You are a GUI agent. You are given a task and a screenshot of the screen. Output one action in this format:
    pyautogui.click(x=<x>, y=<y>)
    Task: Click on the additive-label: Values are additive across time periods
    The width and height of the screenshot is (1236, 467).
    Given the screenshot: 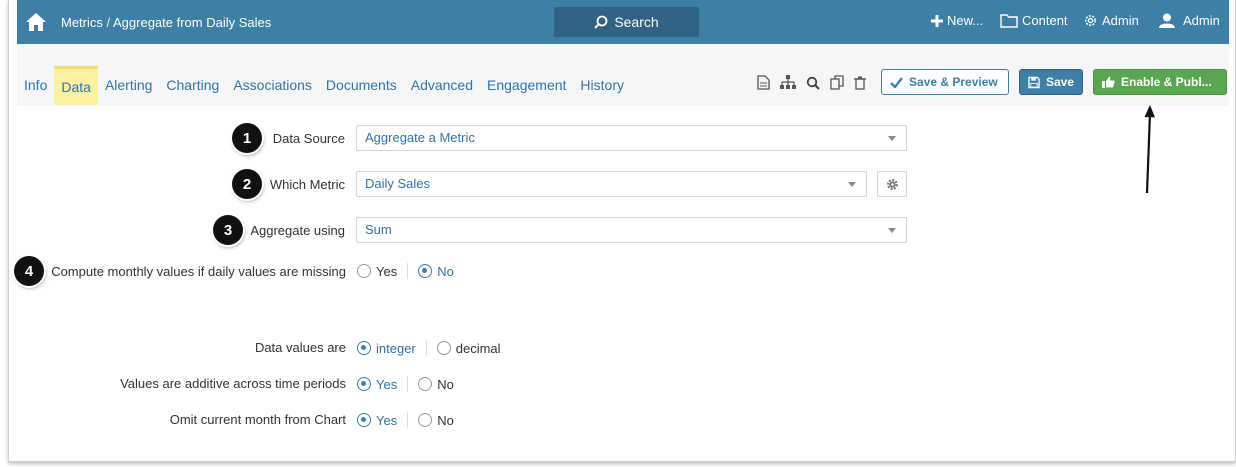 What is the action you would take?
    pyautogui.click(x=233, y=383)
    